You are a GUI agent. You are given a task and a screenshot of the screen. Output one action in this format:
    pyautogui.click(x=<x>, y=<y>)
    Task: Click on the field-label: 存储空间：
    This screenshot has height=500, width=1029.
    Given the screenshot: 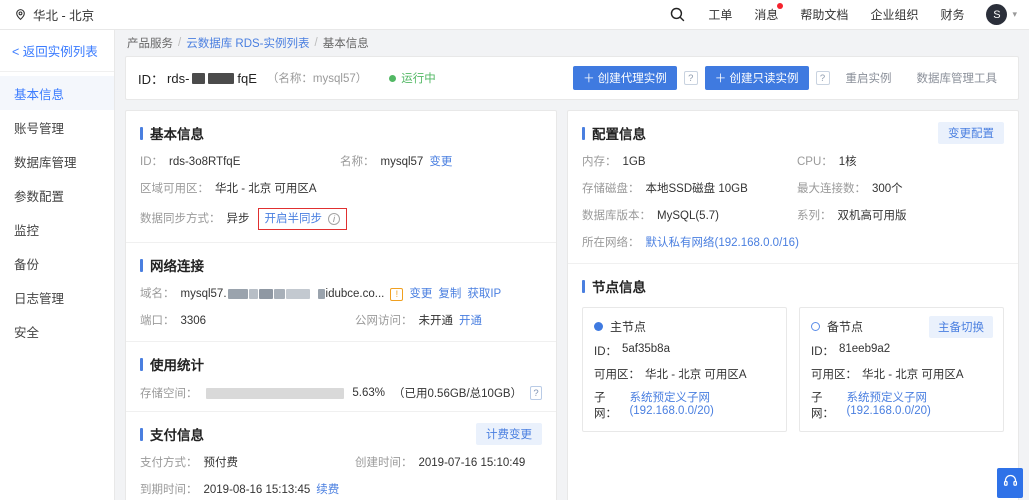 What is the action you would take?
    pyautogui.click(x=169, y=394)
    